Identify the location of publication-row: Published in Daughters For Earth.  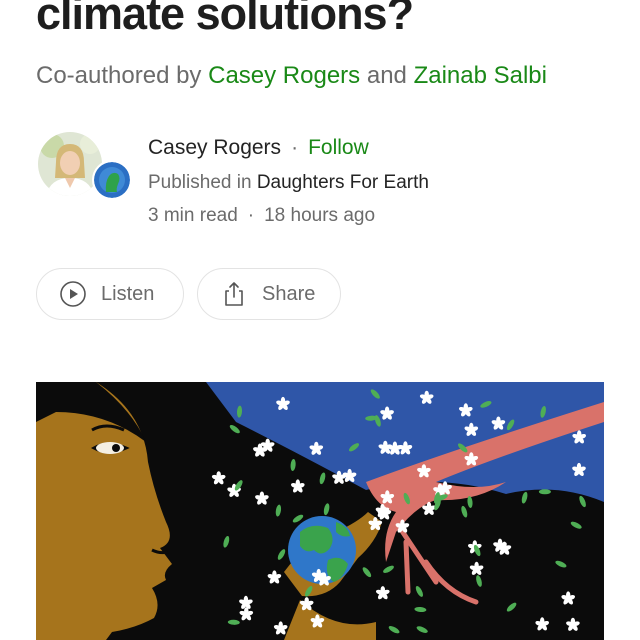
(288, 183).